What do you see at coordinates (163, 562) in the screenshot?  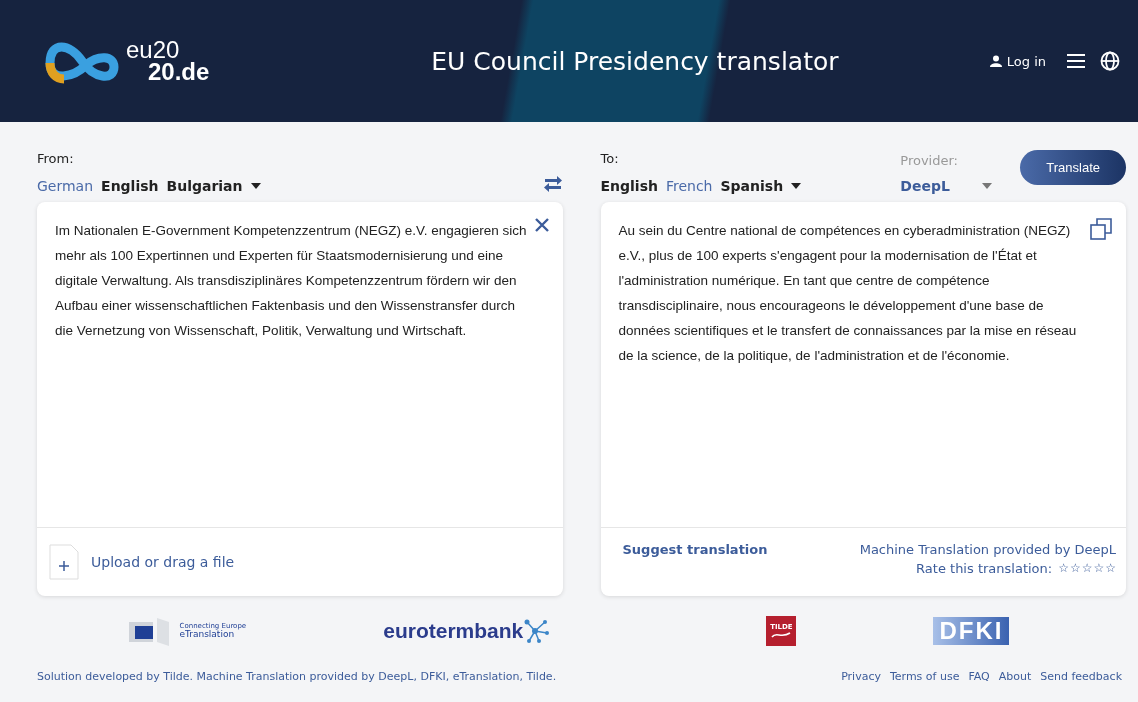 I see `upload-link: Upload or drag a file` at bounding box center [163, 562].